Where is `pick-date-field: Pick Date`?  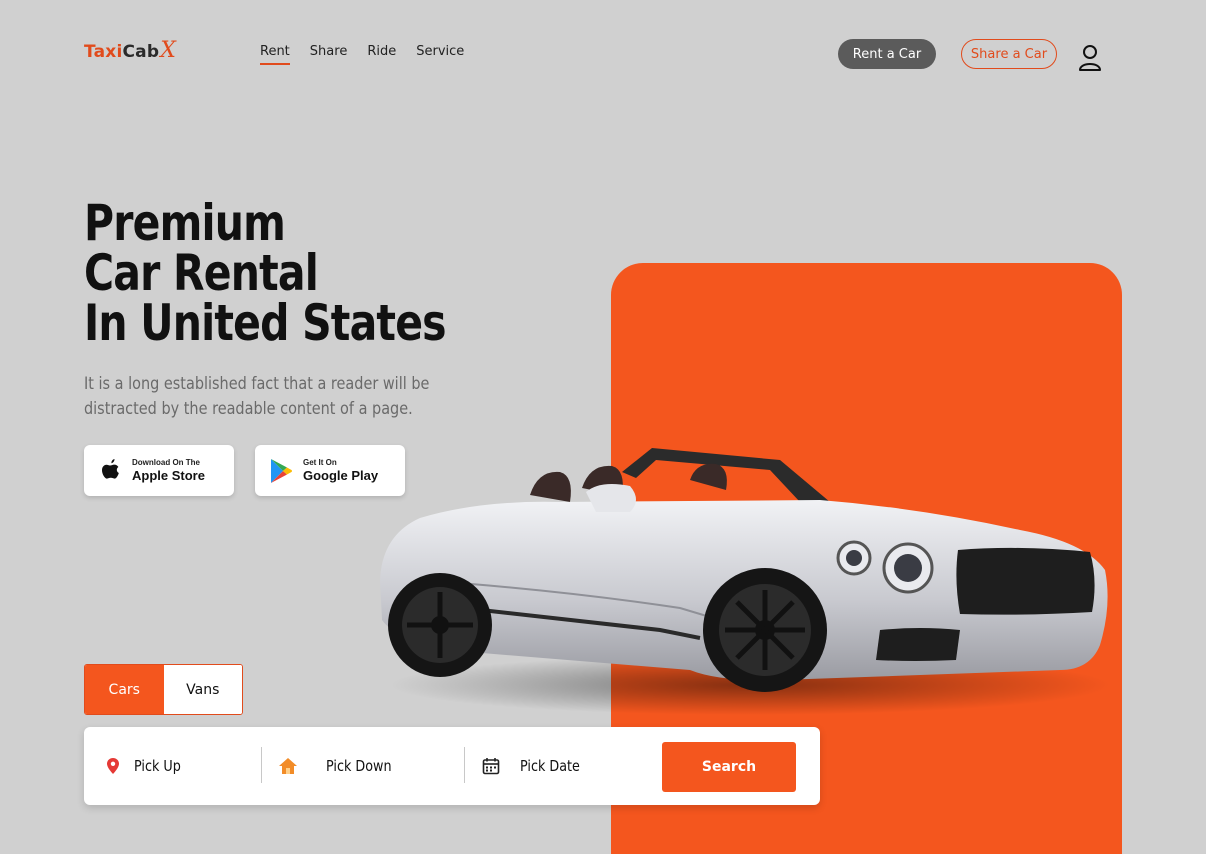
pick-date-field: Pick Date is located at coordinates (536, 766).